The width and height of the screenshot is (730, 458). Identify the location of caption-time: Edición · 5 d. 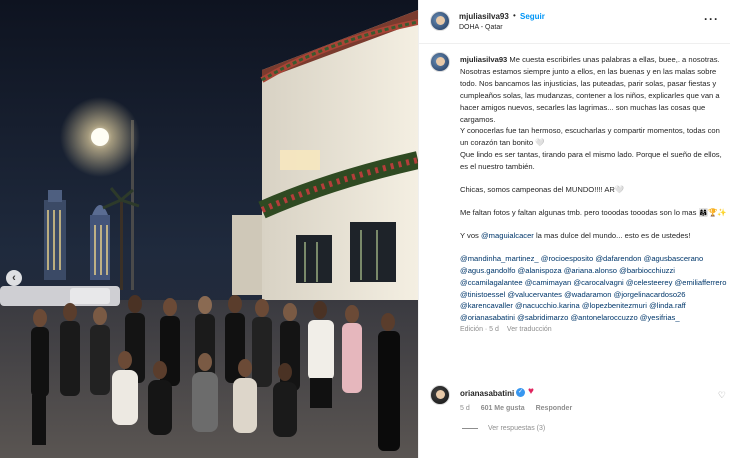
(479, 330).